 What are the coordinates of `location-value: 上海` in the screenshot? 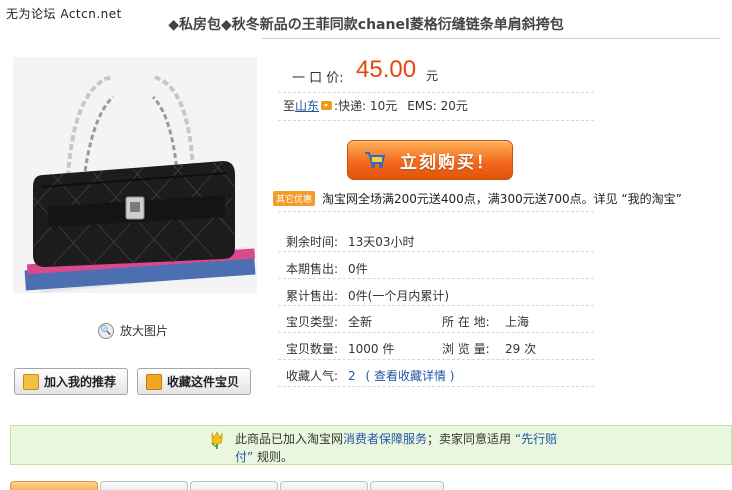 It's located at (517, 322).